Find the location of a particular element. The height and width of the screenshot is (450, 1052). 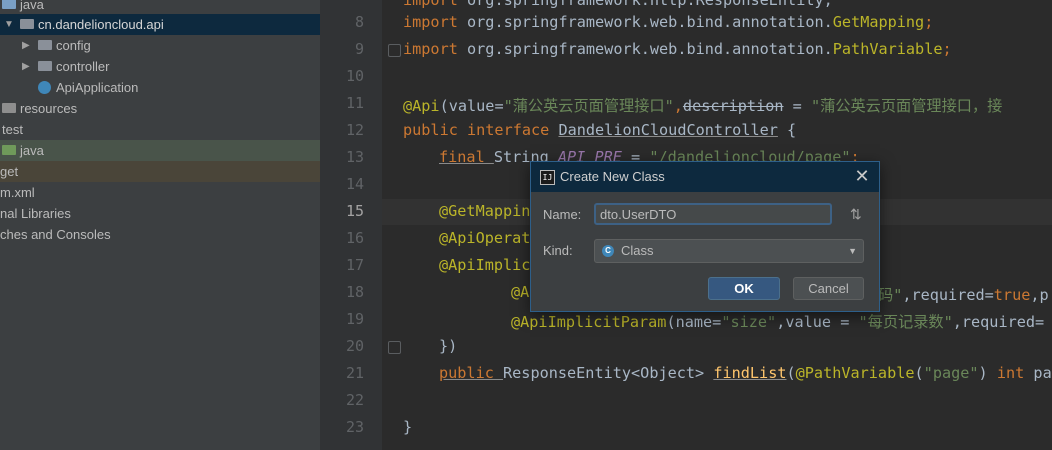

tree-item-test: test is located at coordinates (160, 129).